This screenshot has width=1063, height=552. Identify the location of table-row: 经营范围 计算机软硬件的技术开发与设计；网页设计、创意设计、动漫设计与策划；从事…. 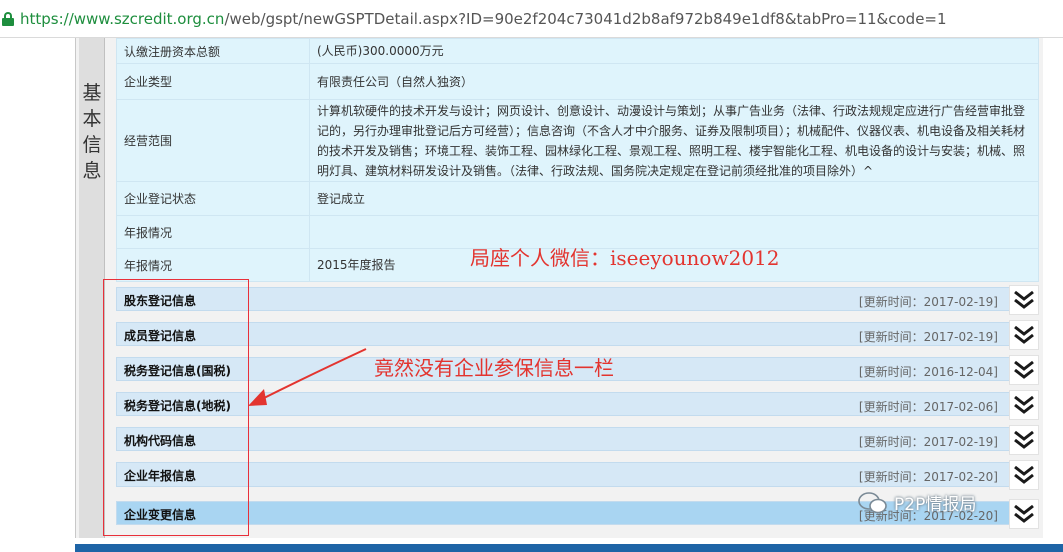
(577, 140).